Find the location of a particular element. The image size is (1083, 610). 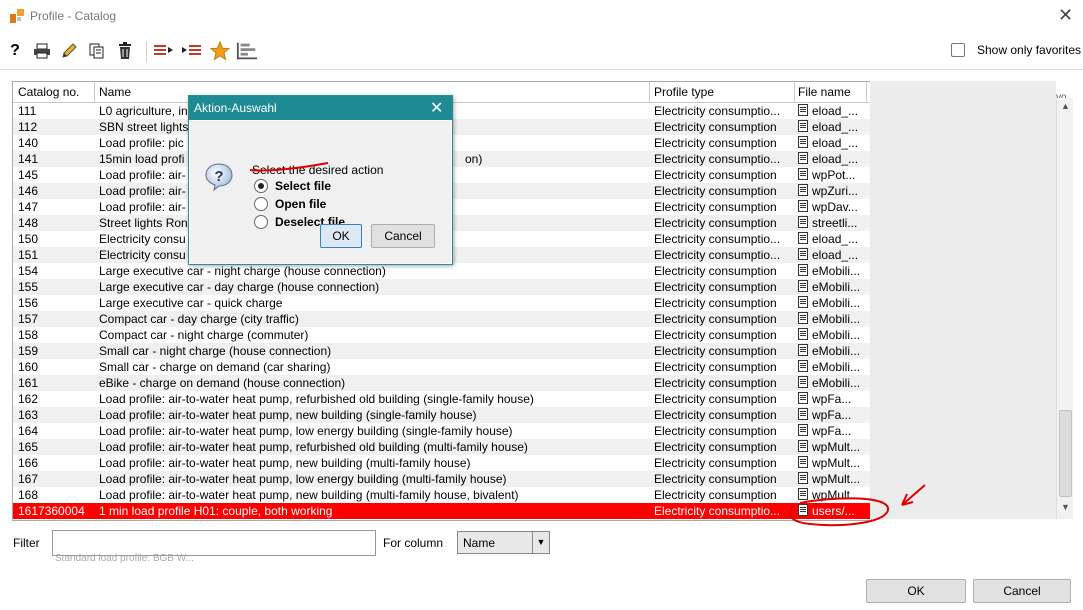

delete-trash-icon is located at coordinates (125, 51).